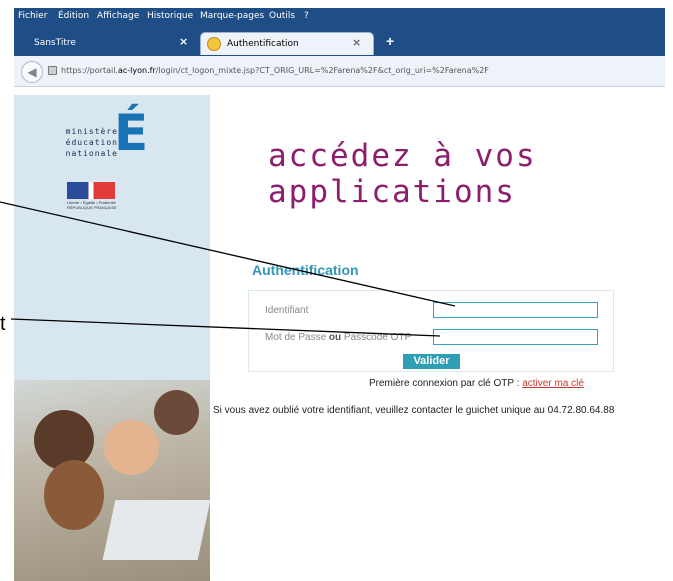 Image resolution: width=673 pixels, height=581 pixels. I want to click on annotation-line-password, so click(225, 327).